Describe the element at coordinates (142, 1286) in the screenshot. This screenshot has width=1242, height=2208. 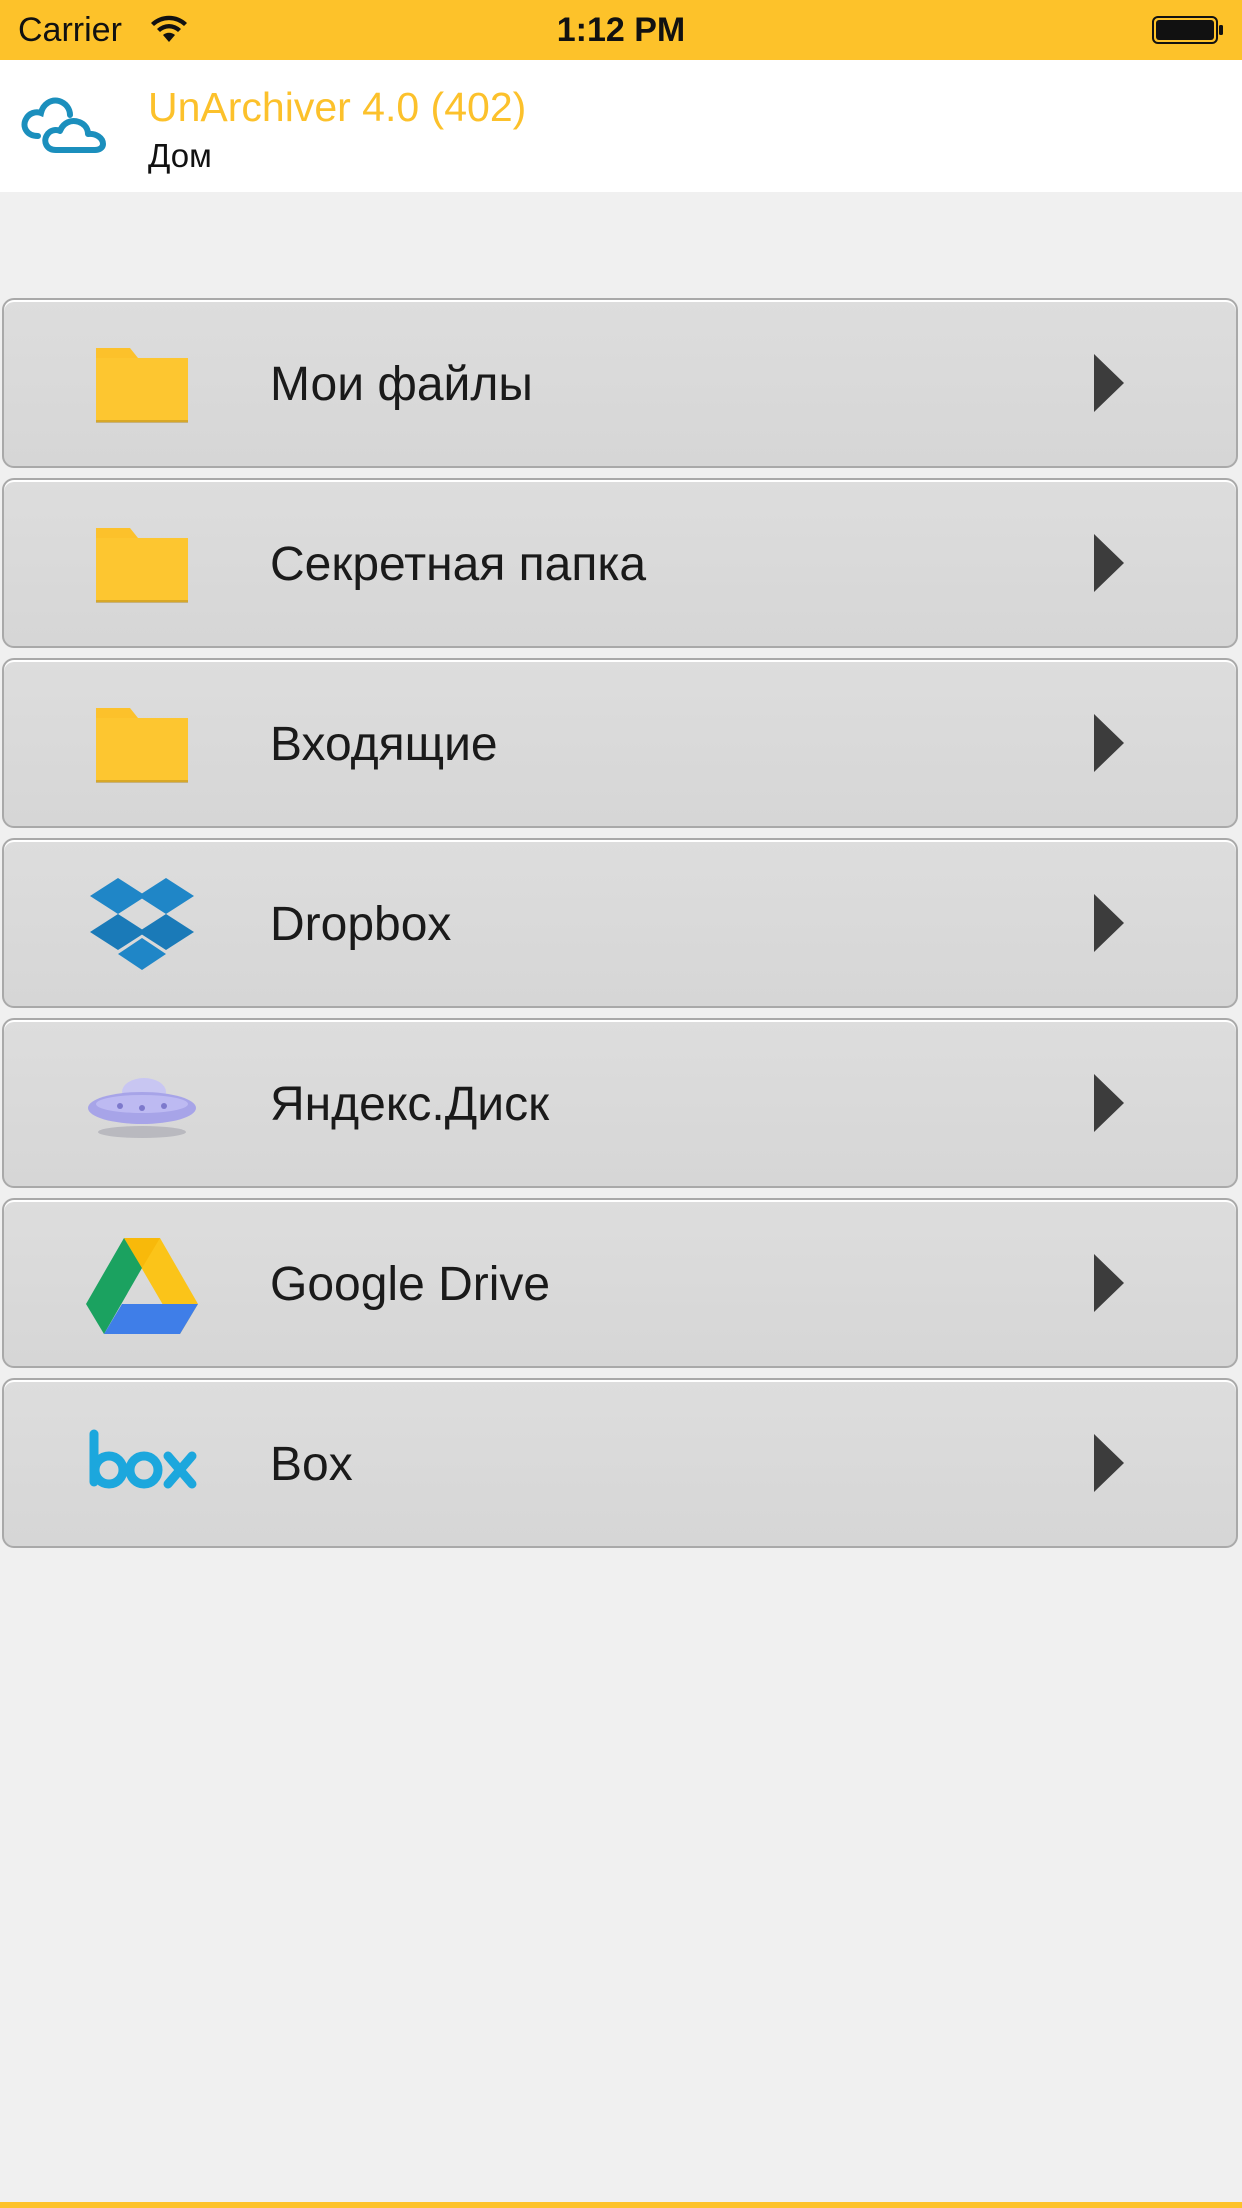
I see `google-drive-icon` at that location.